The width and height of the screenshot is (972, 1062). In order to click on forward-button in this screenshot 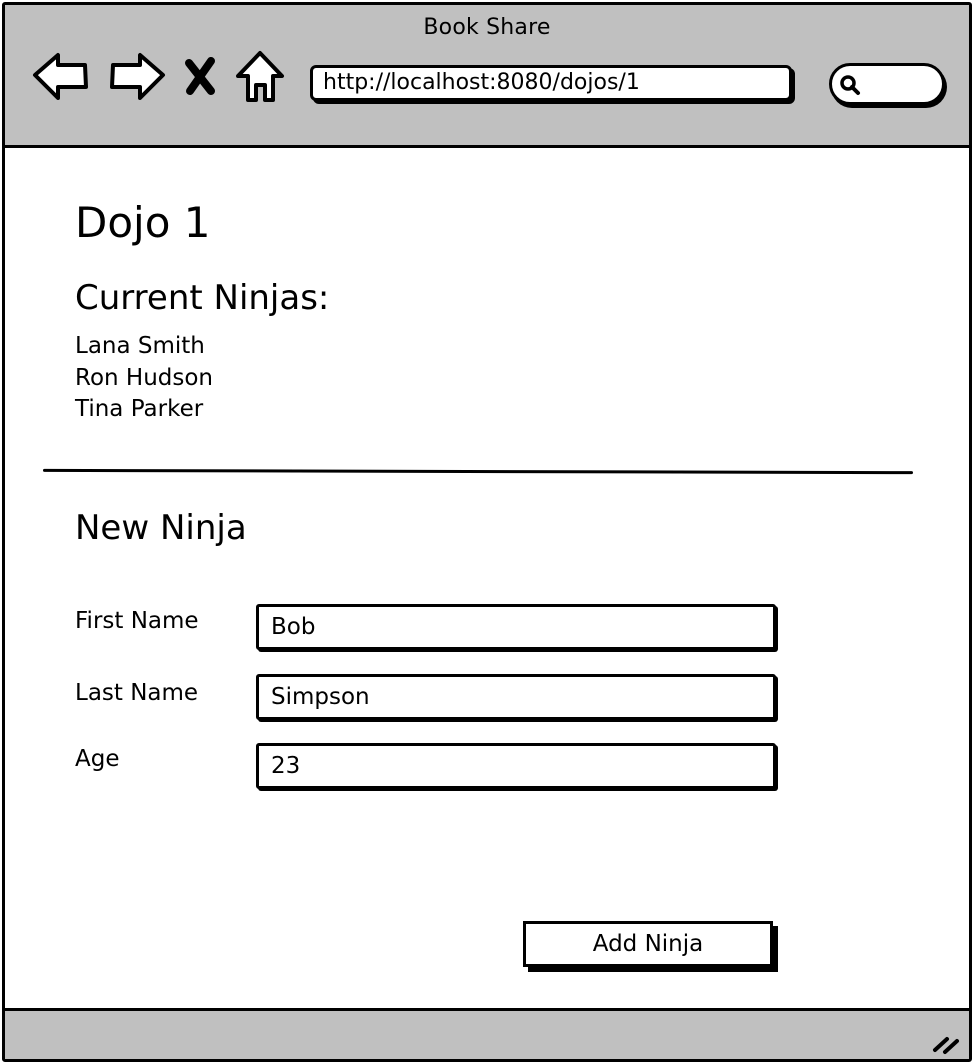, I will do `click(137, 76)`.